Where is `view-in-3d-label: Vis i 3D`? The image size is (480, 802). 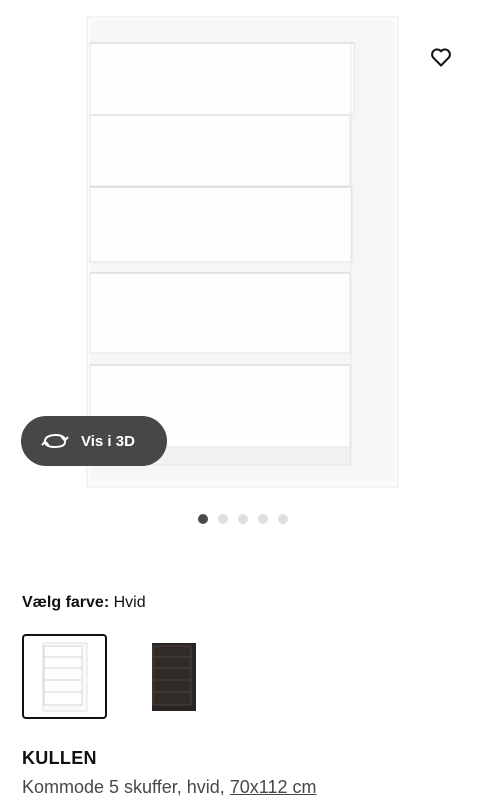 view-in-3d-label: Vis i 3D is located at coordinates (108, 441).